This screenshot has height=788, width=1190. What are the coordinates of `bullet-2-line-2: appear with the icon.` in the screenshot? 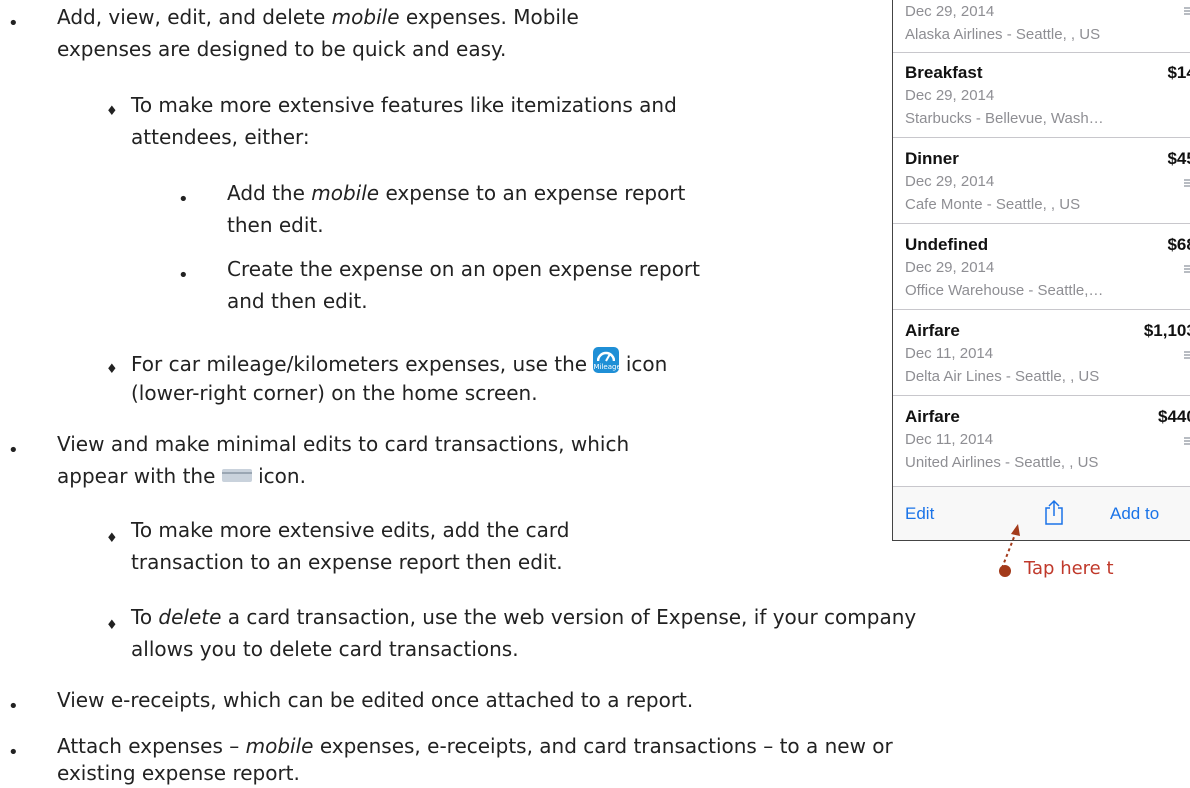 It's located at (181, 476).